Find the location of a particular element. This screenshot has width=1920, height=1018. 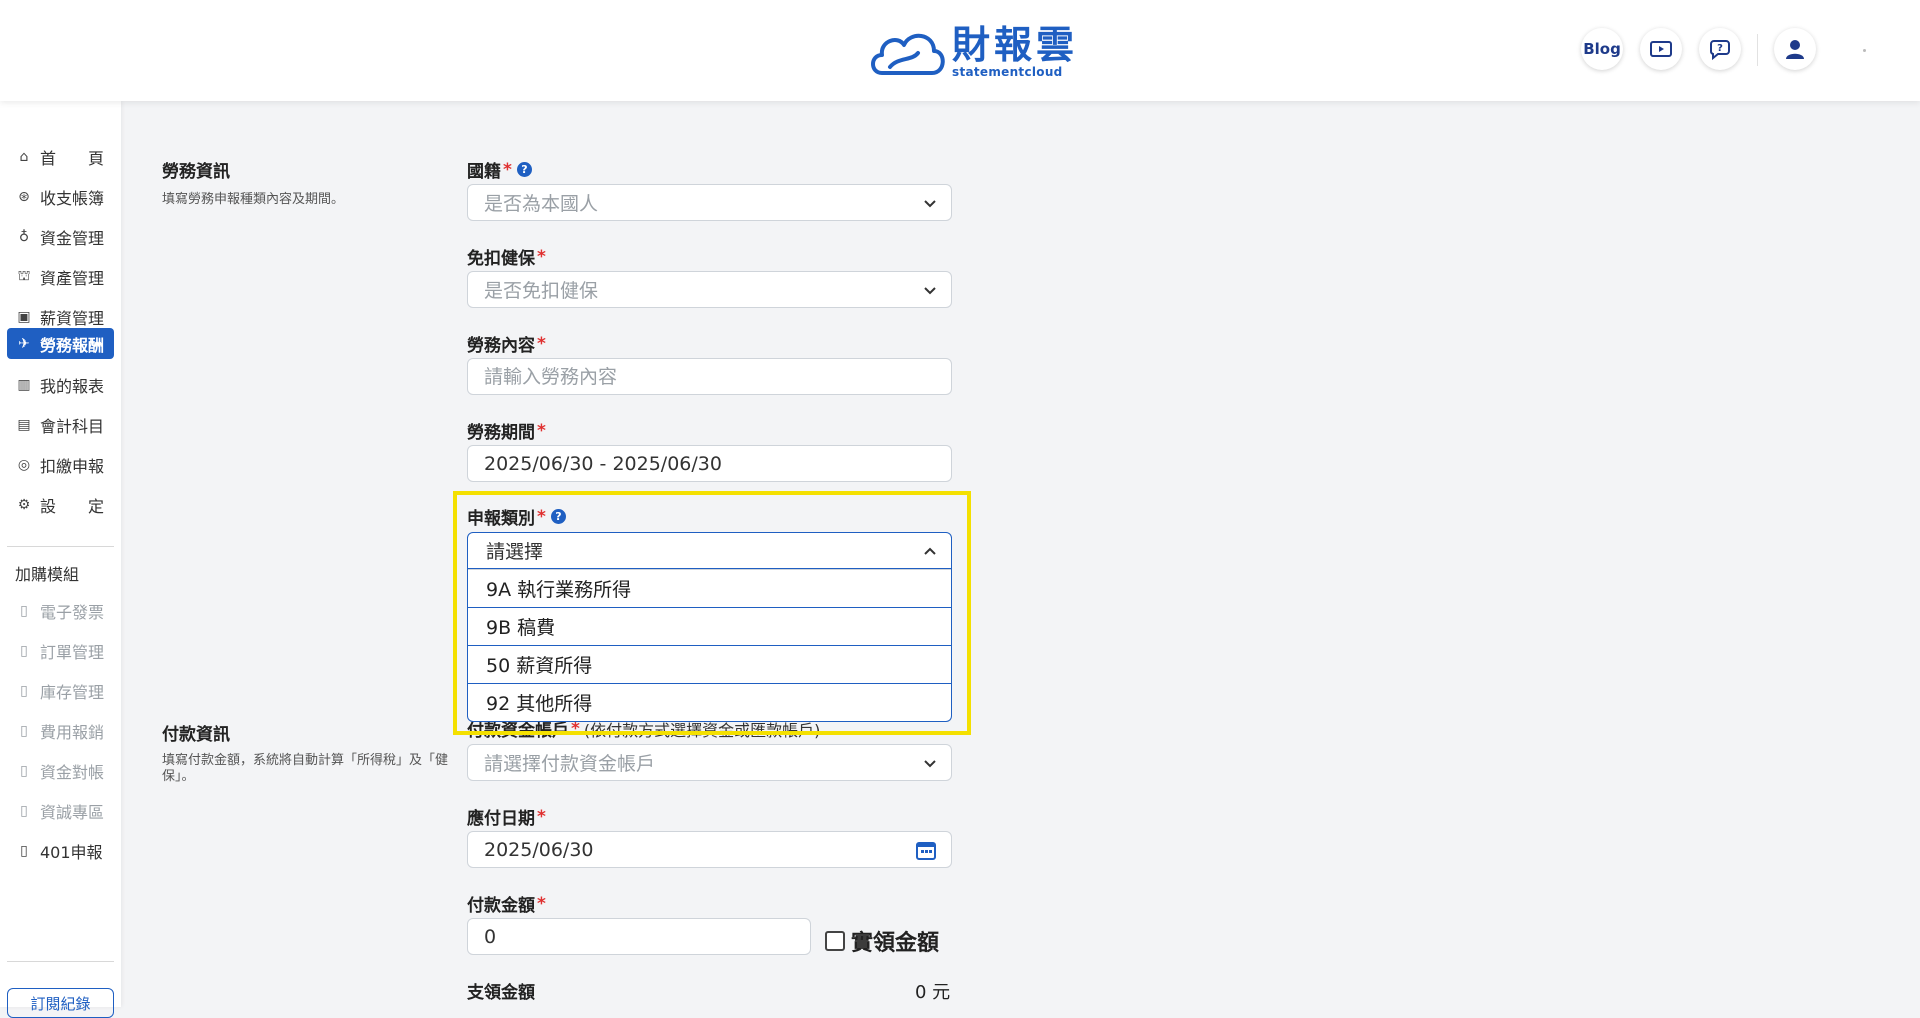

labor-period-field: 2025/06/30 - 2025/06/30 is located at coordinates (709, 463).